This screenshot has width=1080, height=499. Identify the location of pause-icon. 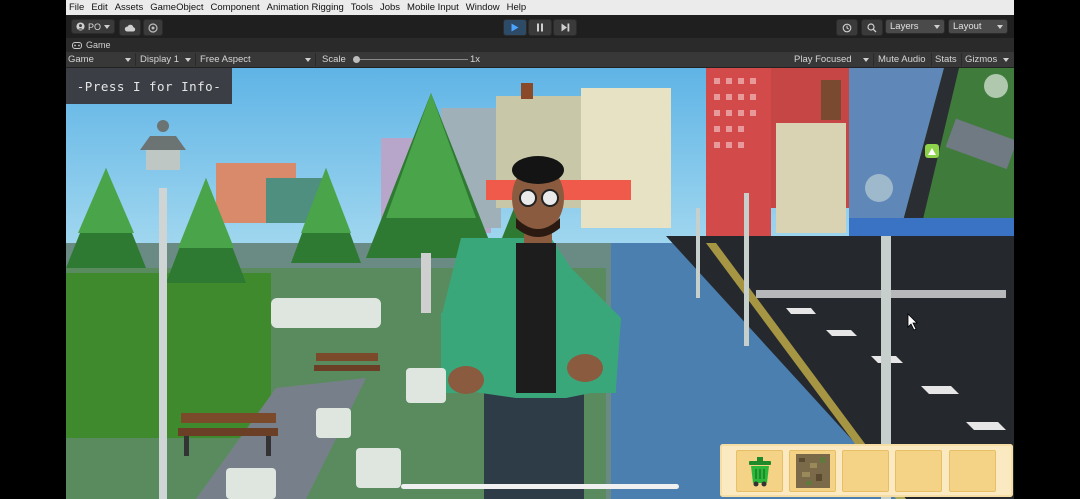
(540, 27).